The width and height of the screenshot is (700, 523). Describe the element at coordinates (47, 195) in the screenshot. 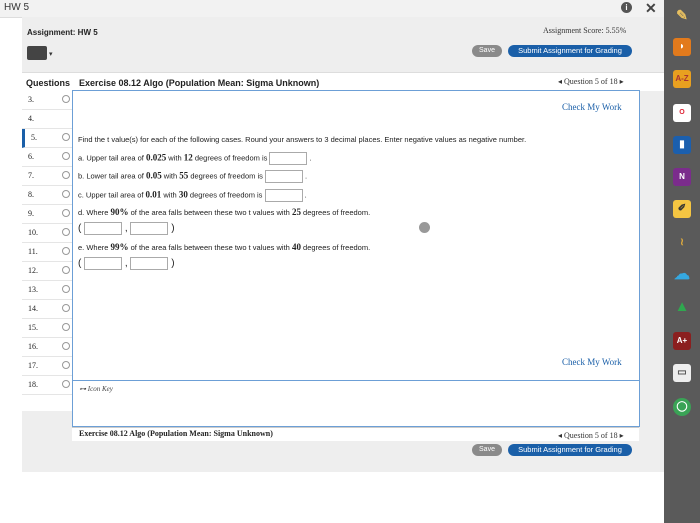

I see `question-item: 8.` at that location.